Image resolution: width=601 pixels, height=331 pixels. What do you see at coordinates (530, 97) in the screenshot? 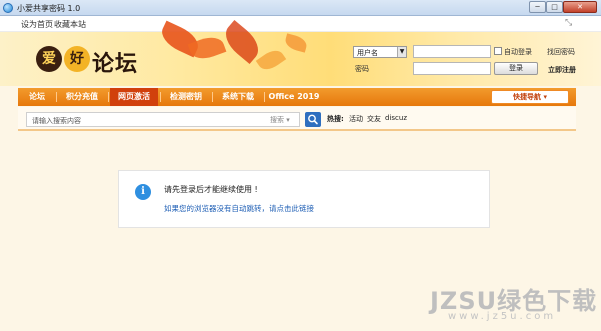
I see `quick-nav-button: 快捷导航 ▾` at bounding box center [530, 97].